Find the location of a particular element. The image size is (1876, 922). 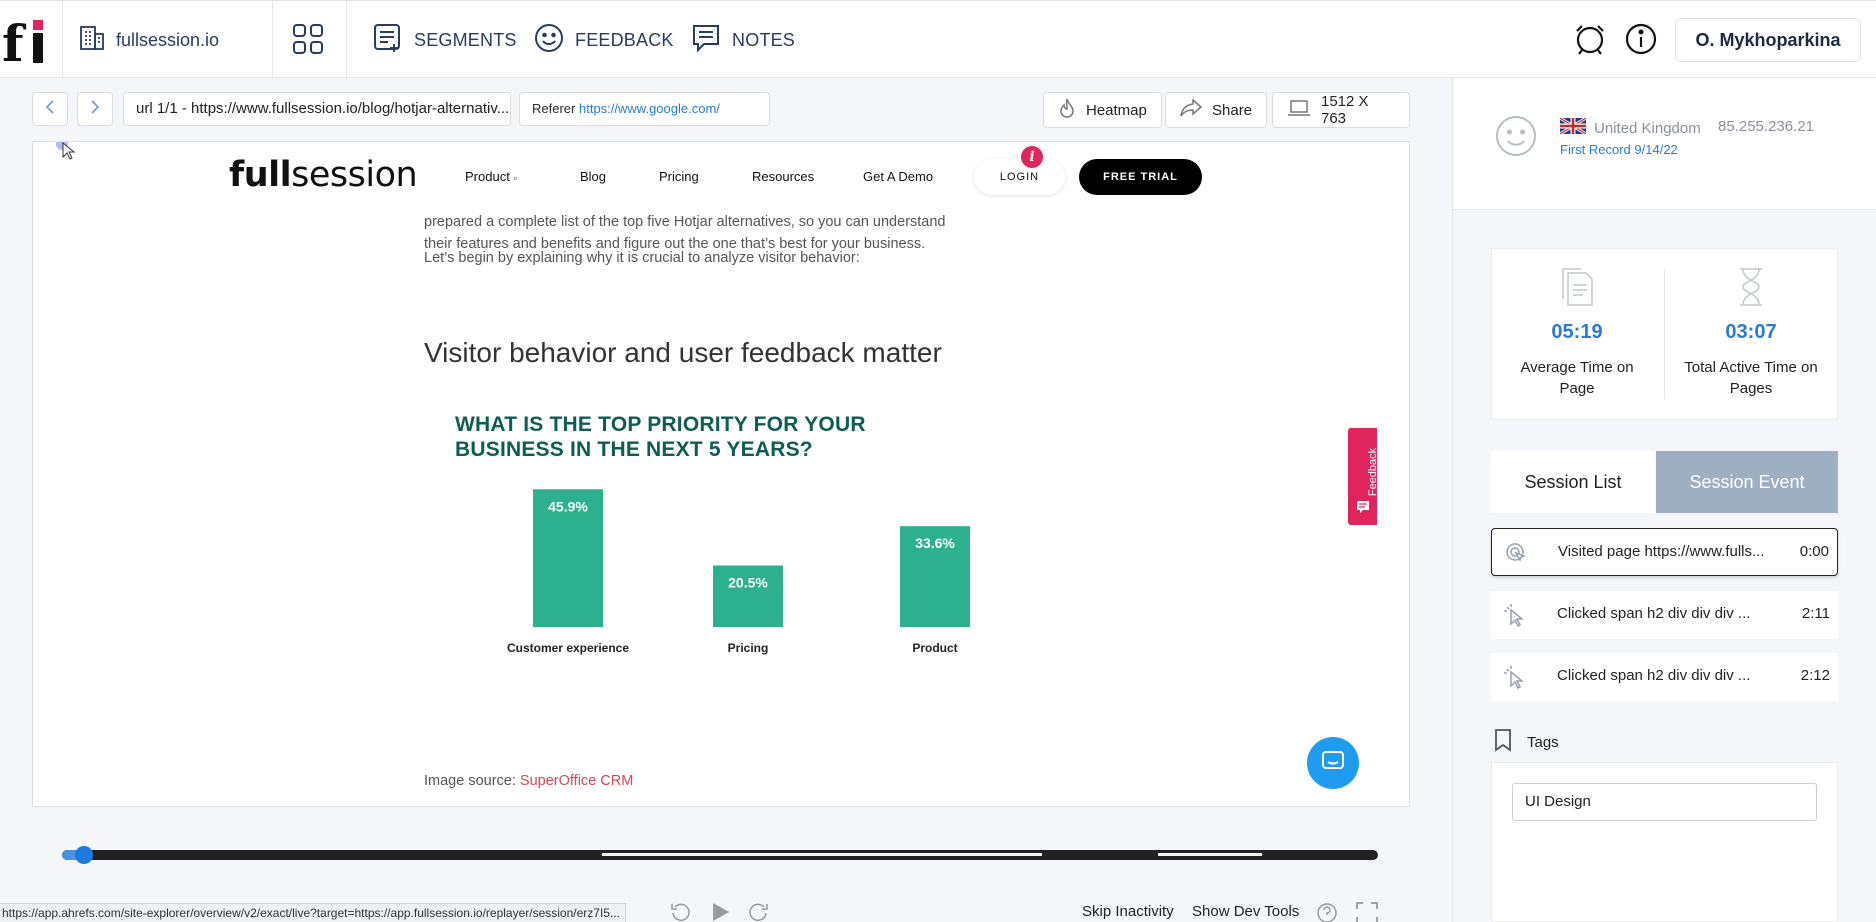

page-visit-icon is located at coordinates (1516, 555).